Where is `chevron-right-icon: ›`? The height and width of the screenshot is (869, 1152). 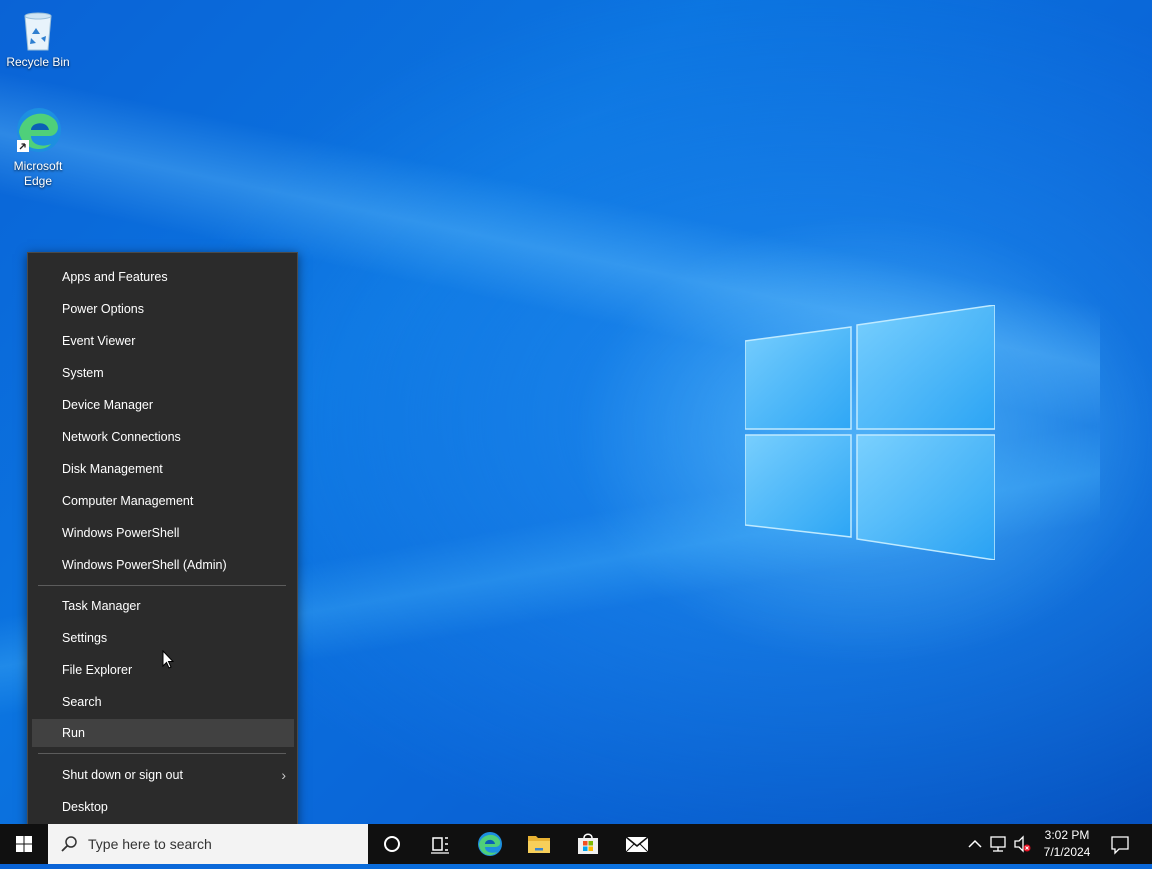
chevron-right-icon: › is located at coordinates (283, 775).